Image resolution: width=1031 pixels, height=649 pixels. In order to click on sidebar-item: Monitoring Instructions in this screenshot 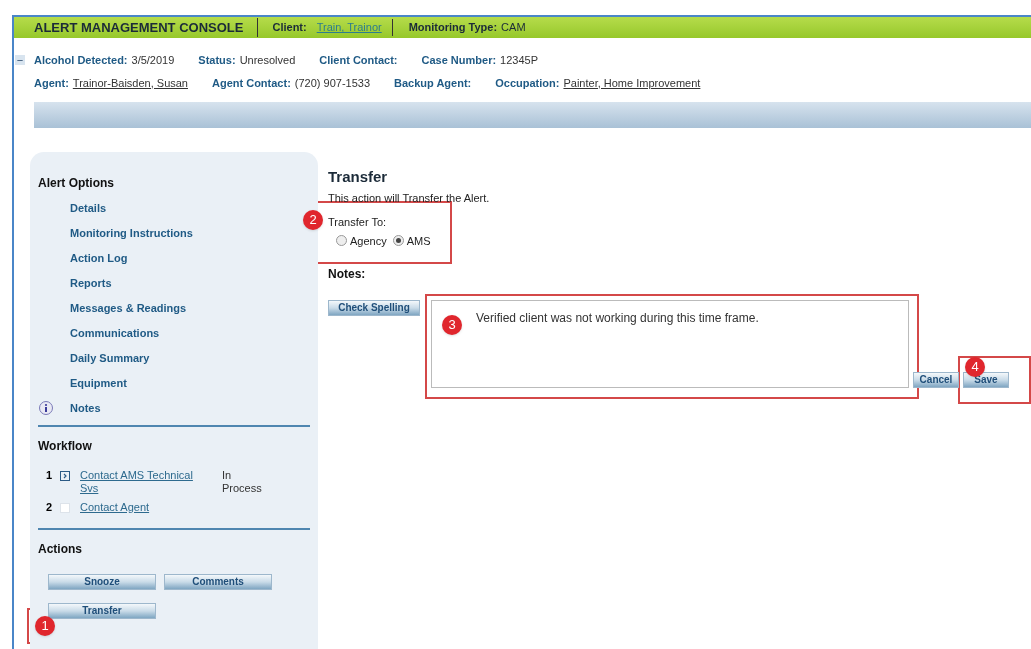, I will do `click(131, 233)`.